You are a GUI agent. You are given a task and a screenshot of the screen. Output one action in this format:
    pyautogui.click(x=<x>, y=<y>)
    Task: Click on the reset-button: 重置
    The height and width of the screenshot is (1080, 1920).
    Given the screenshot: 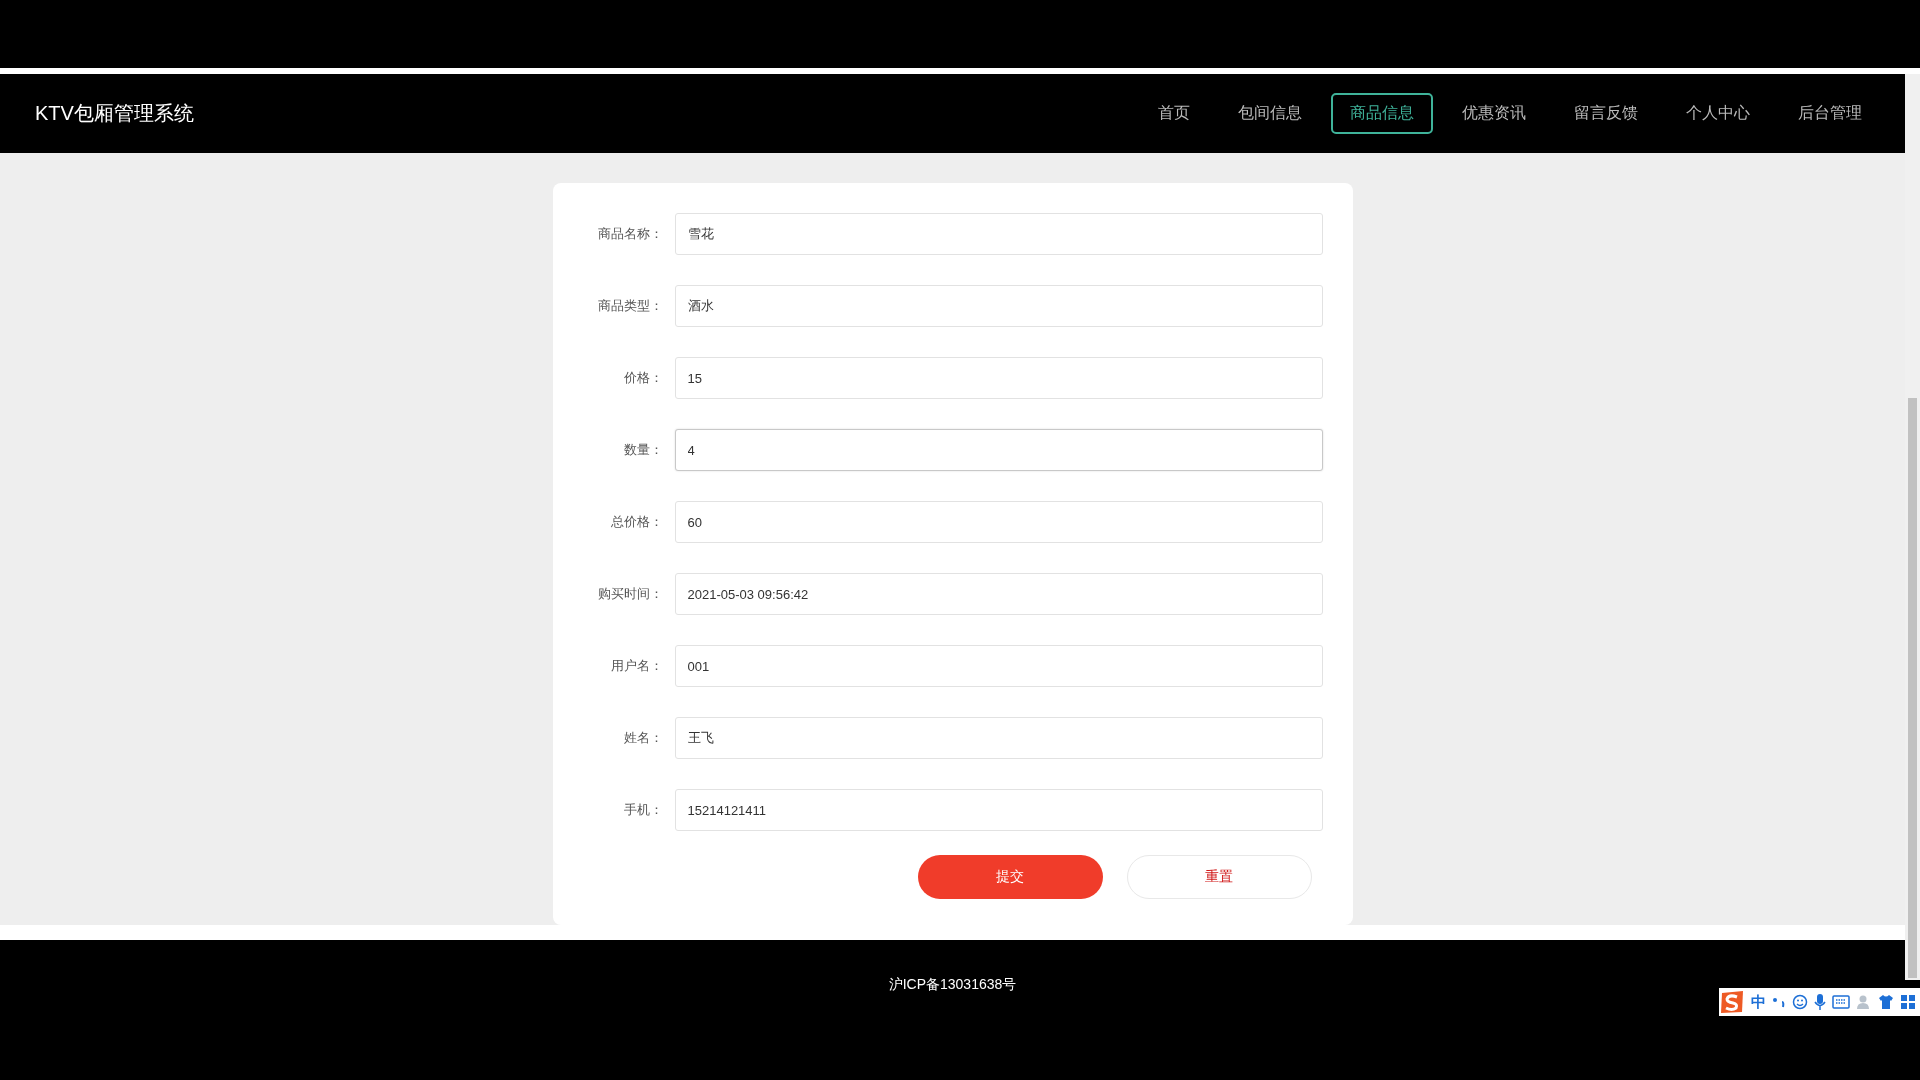 What is the action you would take?
    pyautogui.click(x=1219, y=877)
    